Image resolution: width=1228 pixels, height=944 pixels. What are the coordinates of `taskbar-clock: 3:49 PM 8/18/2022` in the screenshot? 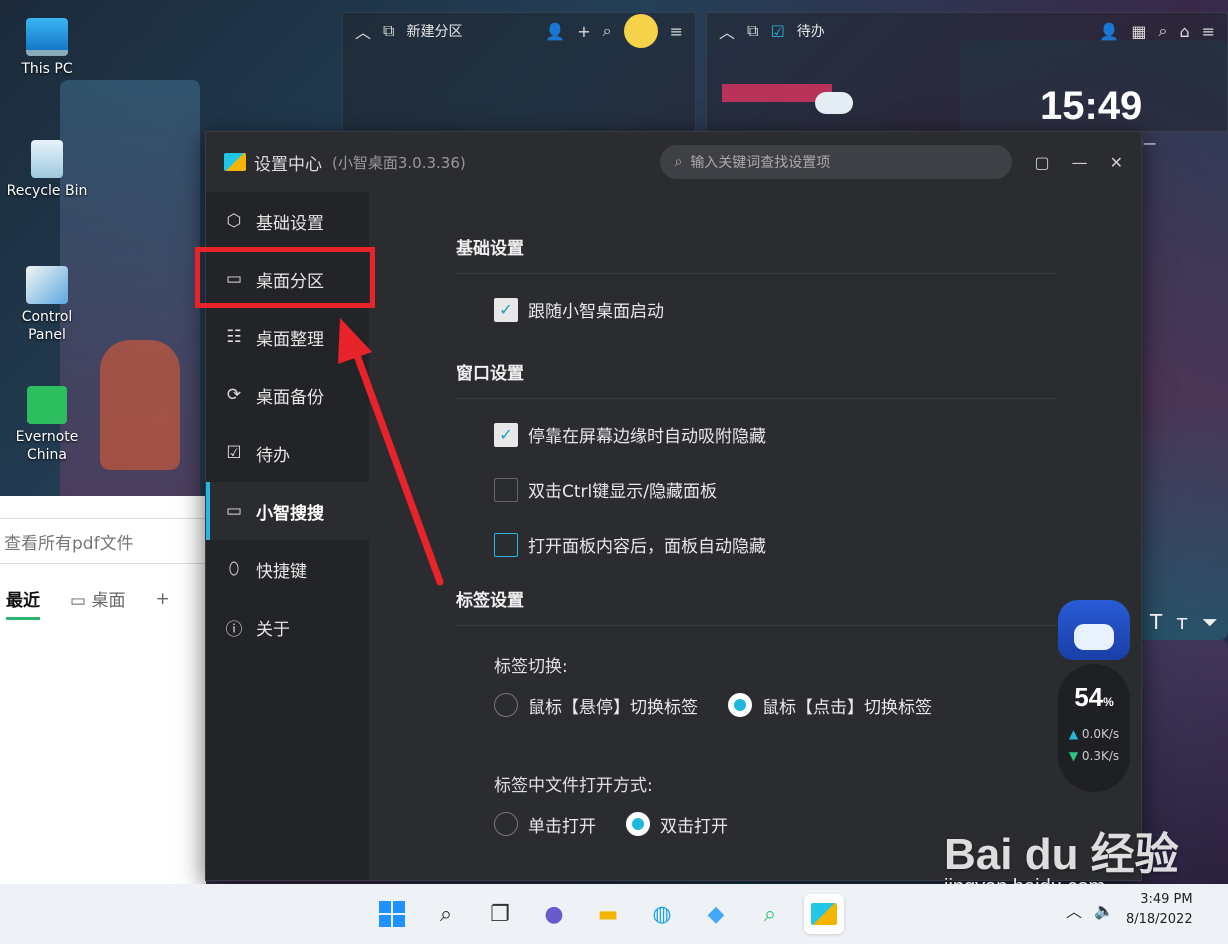 It's located at (1159, 910).